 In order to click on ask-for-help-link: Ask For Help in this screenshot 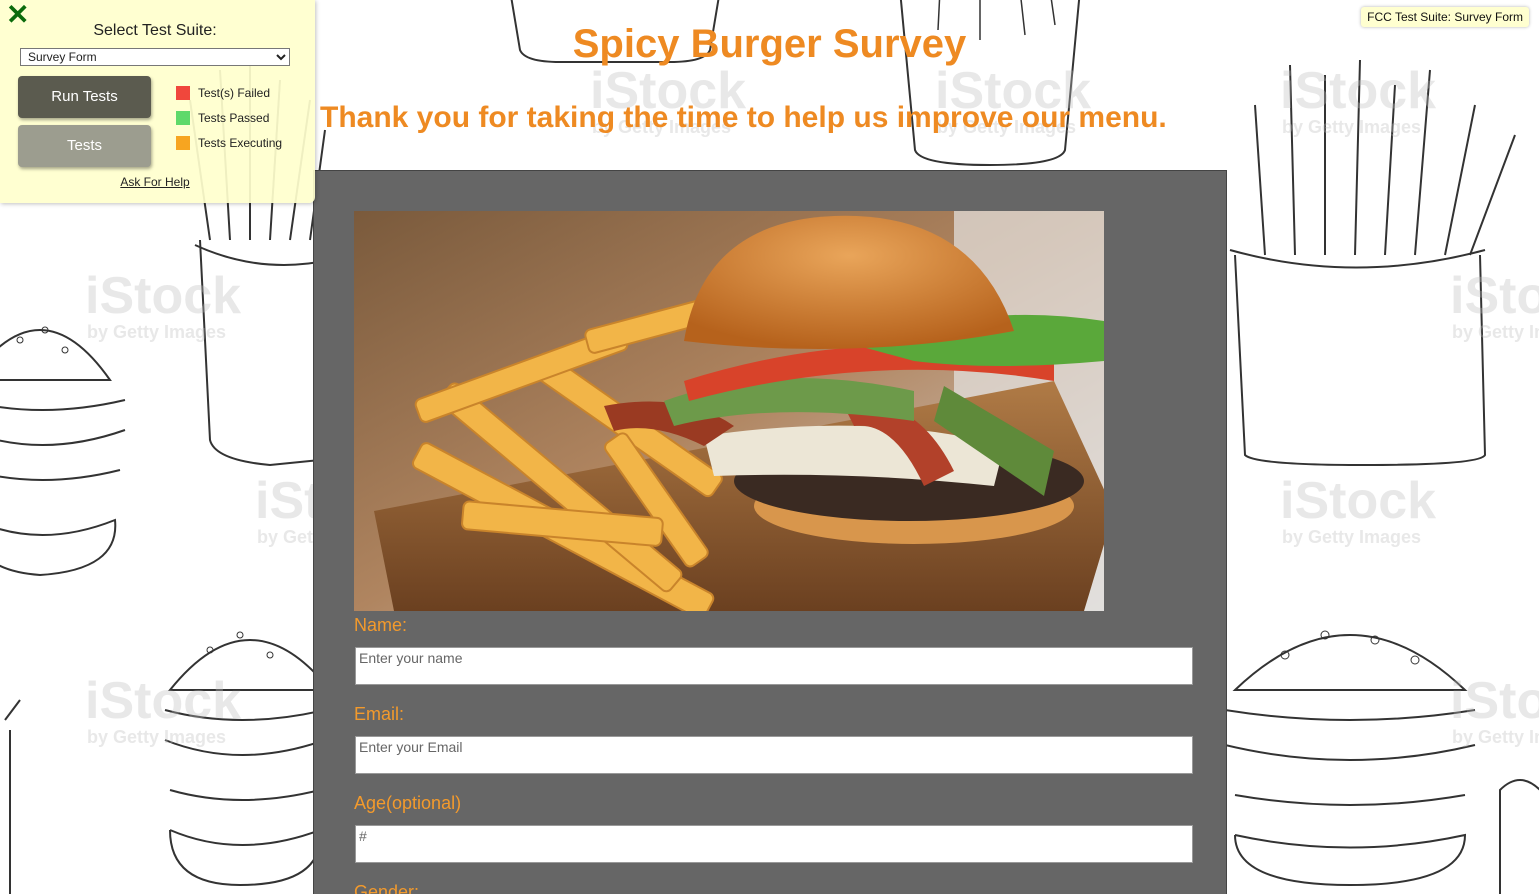, I will do `click(155, 182)`.